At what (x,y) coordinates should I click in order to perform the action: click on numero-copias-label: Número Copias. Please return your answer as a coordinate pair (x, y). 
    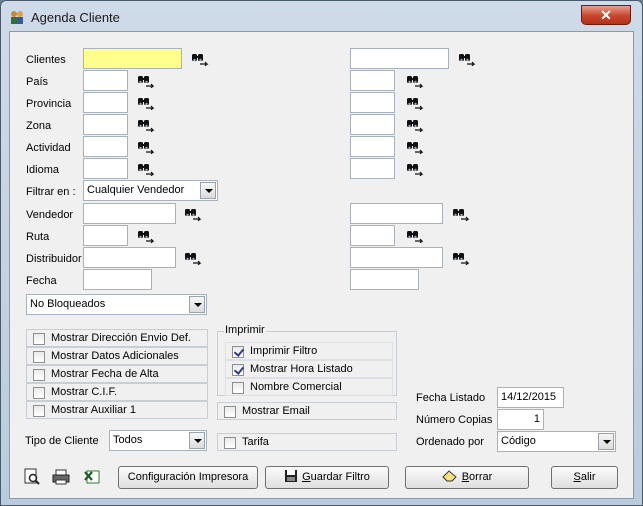
    Looking at the image, I should click on (454, 420).